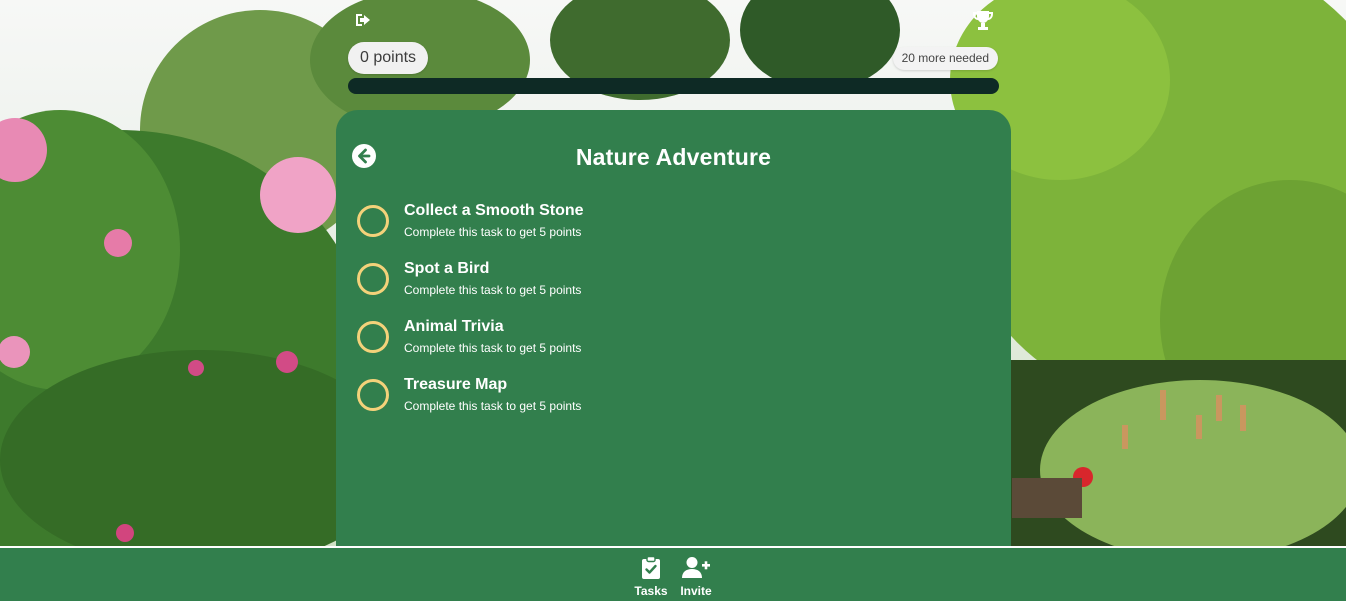  I want to click on user-plus-icon, so click(696, 567).